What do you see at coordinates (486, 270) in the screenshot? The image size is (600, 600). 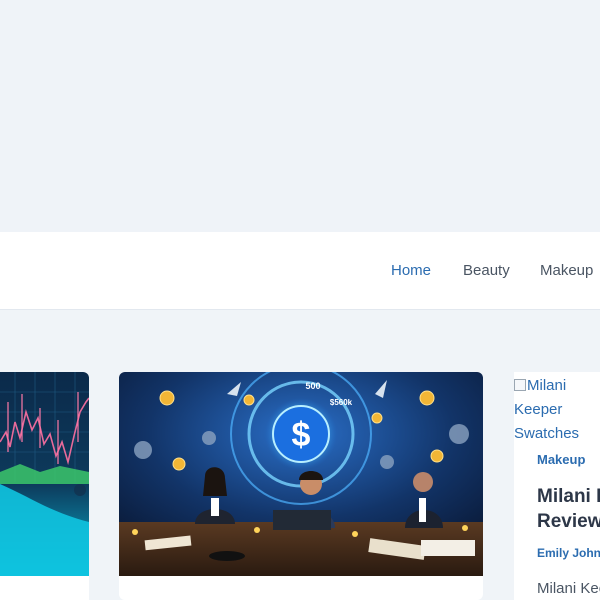 I see `nav-beauty-link: Beauty` at bounding box center [486, 270].